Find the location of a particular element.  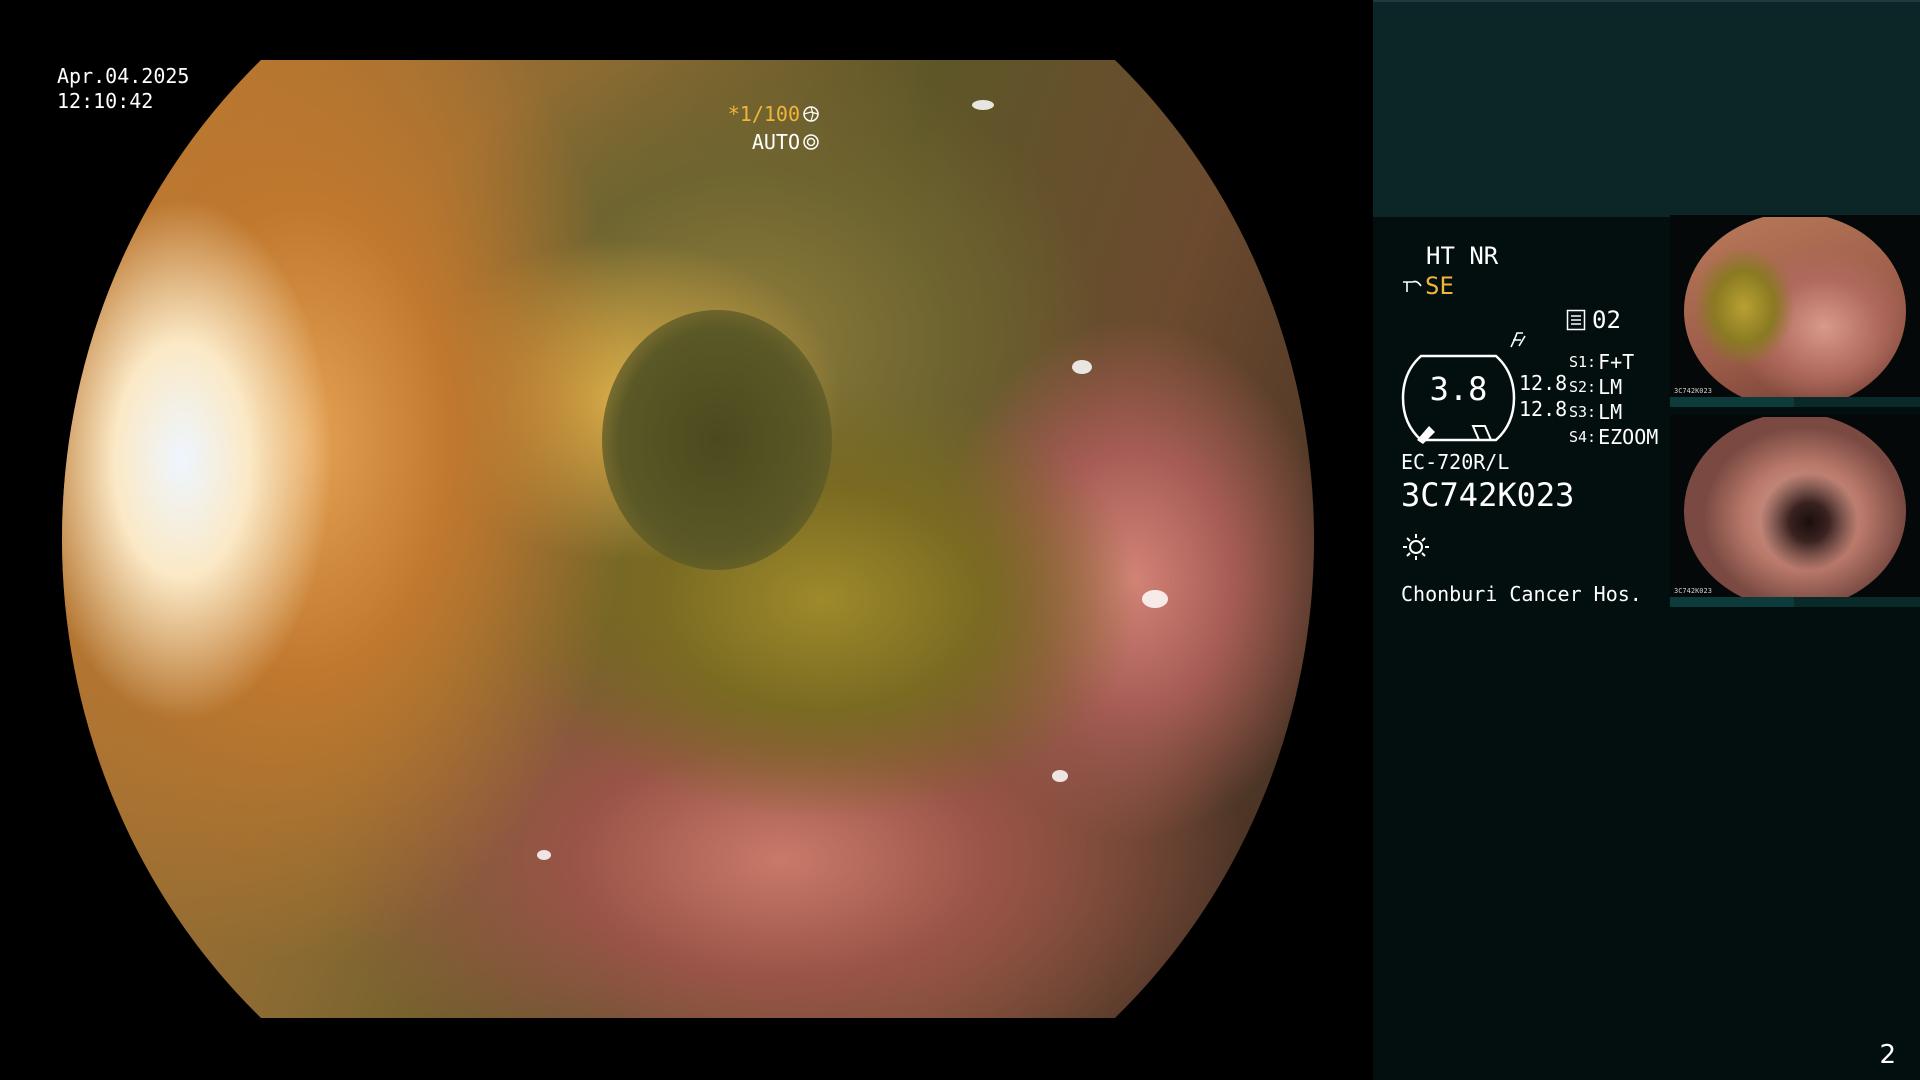

switch-key: S1: is located at coordinates (1583, 362).